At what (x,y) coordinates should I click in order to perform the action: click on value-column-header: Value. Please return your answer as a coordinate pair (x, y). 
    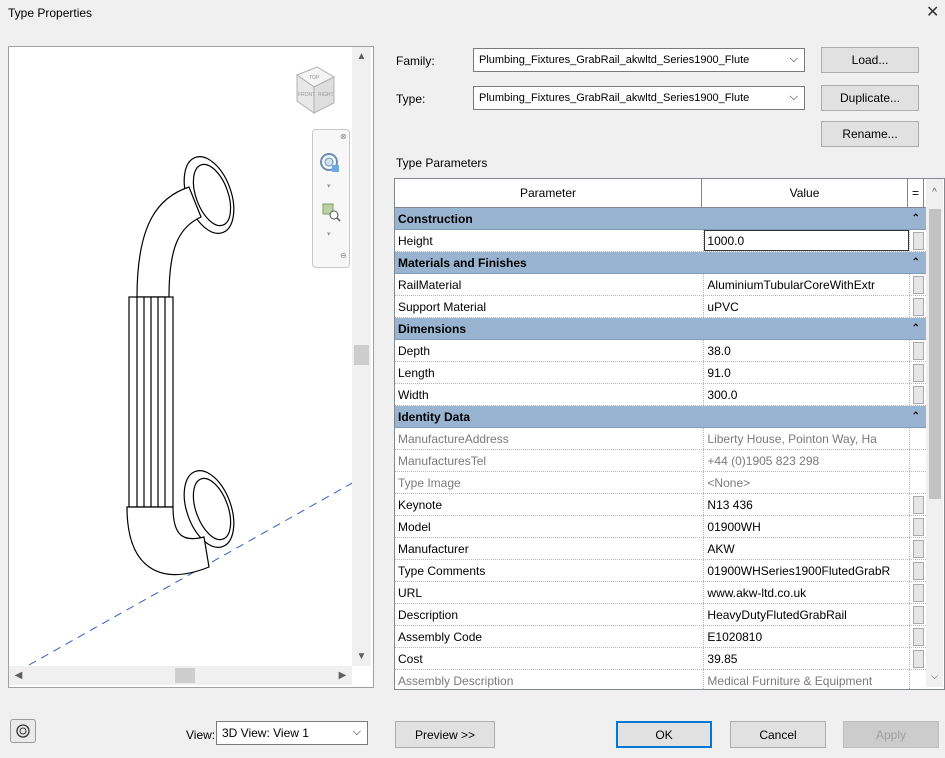
    Looking at the image, I should click on (805, 193).